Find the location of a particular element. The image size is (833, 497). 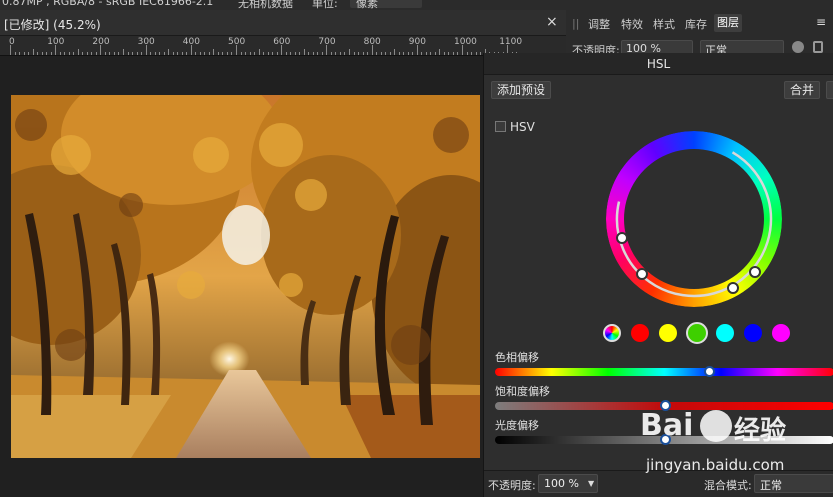

tab-effects: 特效 is located at coordinates (632, 24).